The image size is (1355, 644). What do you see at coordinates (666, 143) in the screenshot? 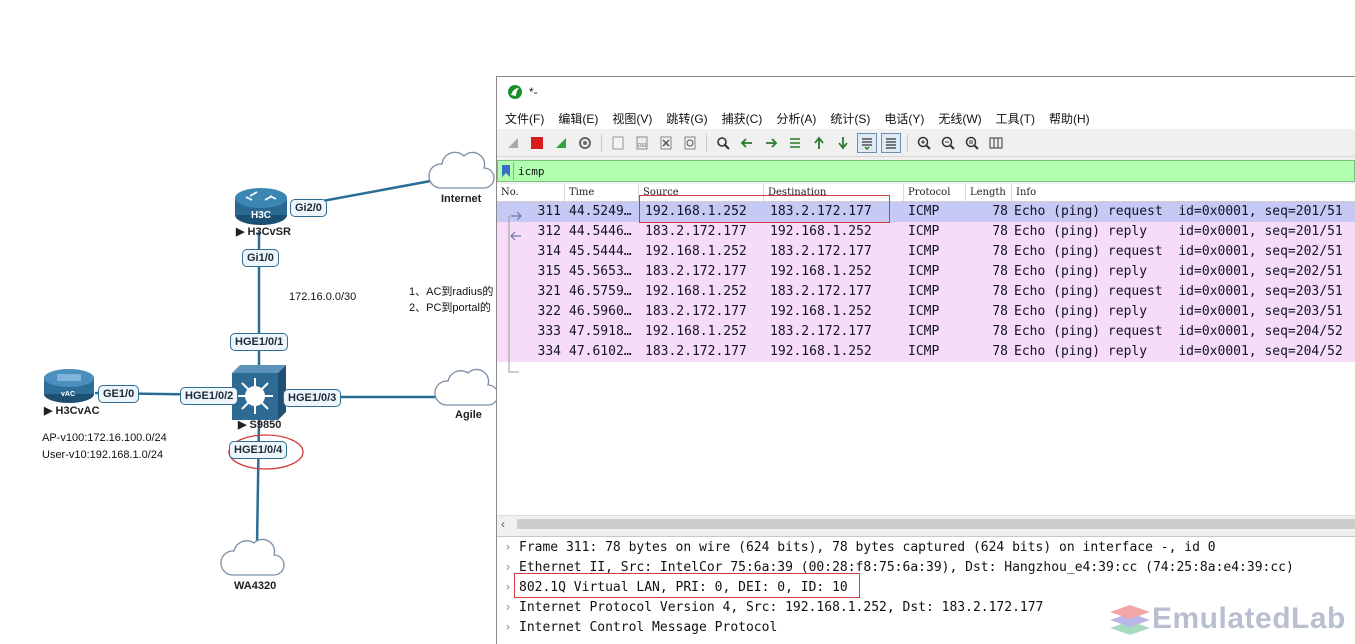
I see `close-file-icon` at bounding box center [666, 143].